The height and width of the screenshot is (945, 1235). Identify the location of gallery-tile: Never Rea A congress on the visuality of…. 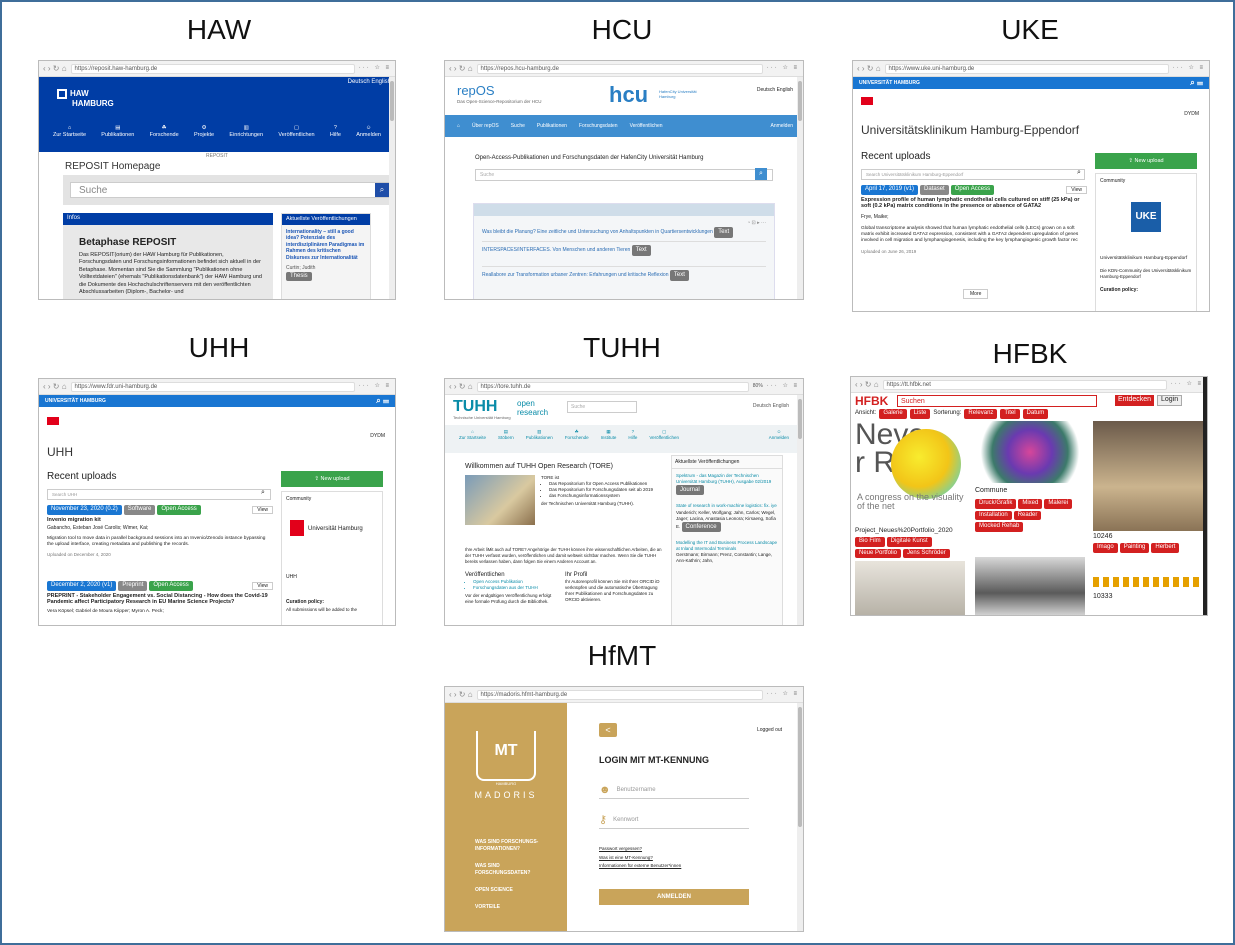
(910, 475).